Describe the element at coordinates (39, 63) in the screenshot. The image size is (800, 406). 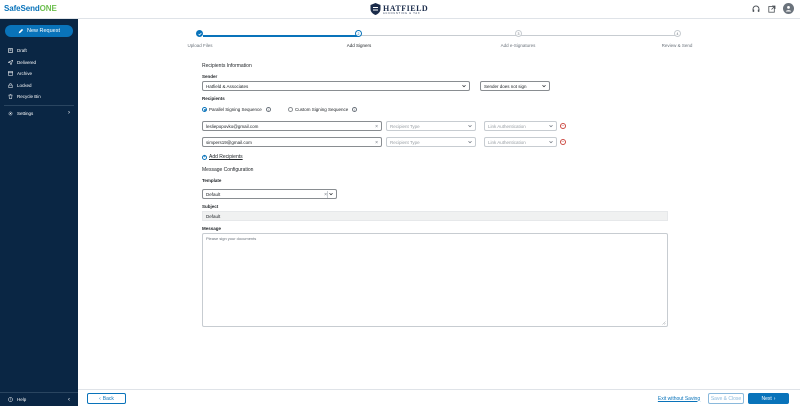
I see `sidebar-item-delivered: Delivered` at that location.